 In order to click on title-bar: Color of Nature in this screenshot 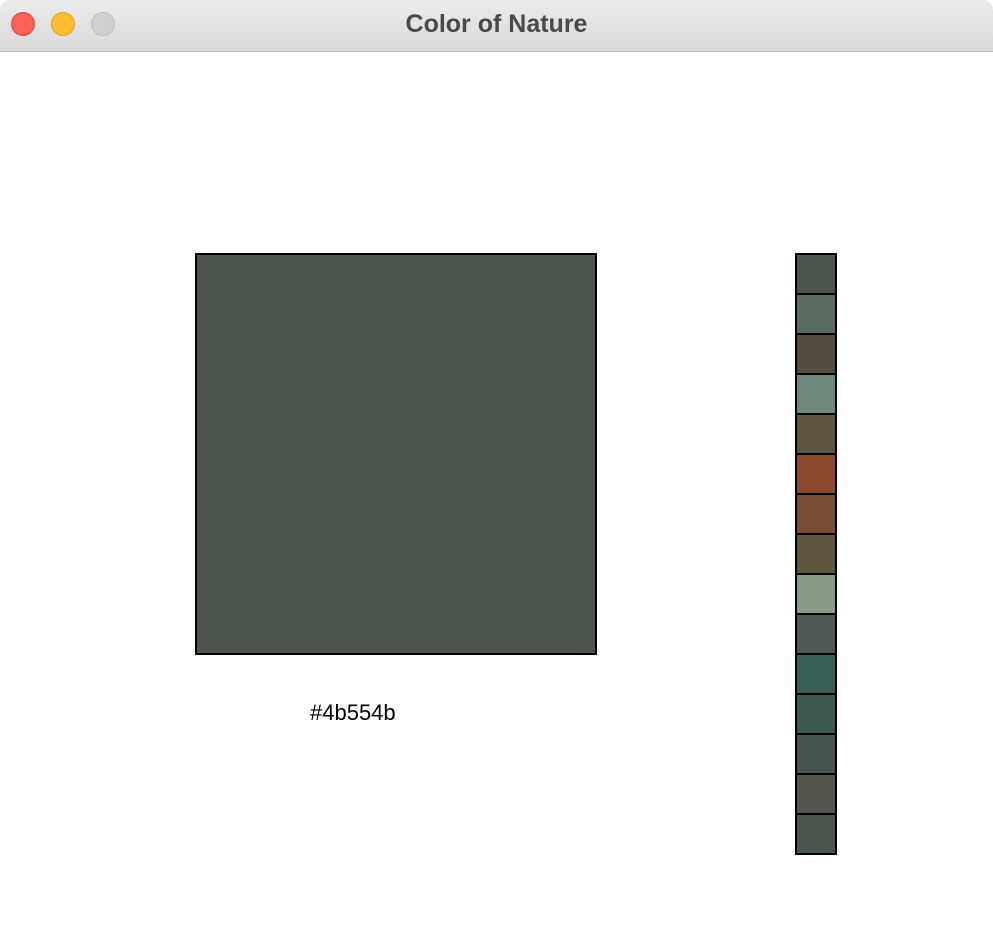, I will do `click(496, 26)`.